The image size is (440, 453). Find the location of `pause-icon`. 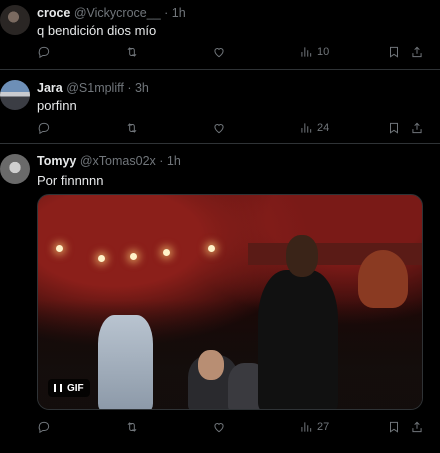

pause-icon is located at coordinates (58, 388).